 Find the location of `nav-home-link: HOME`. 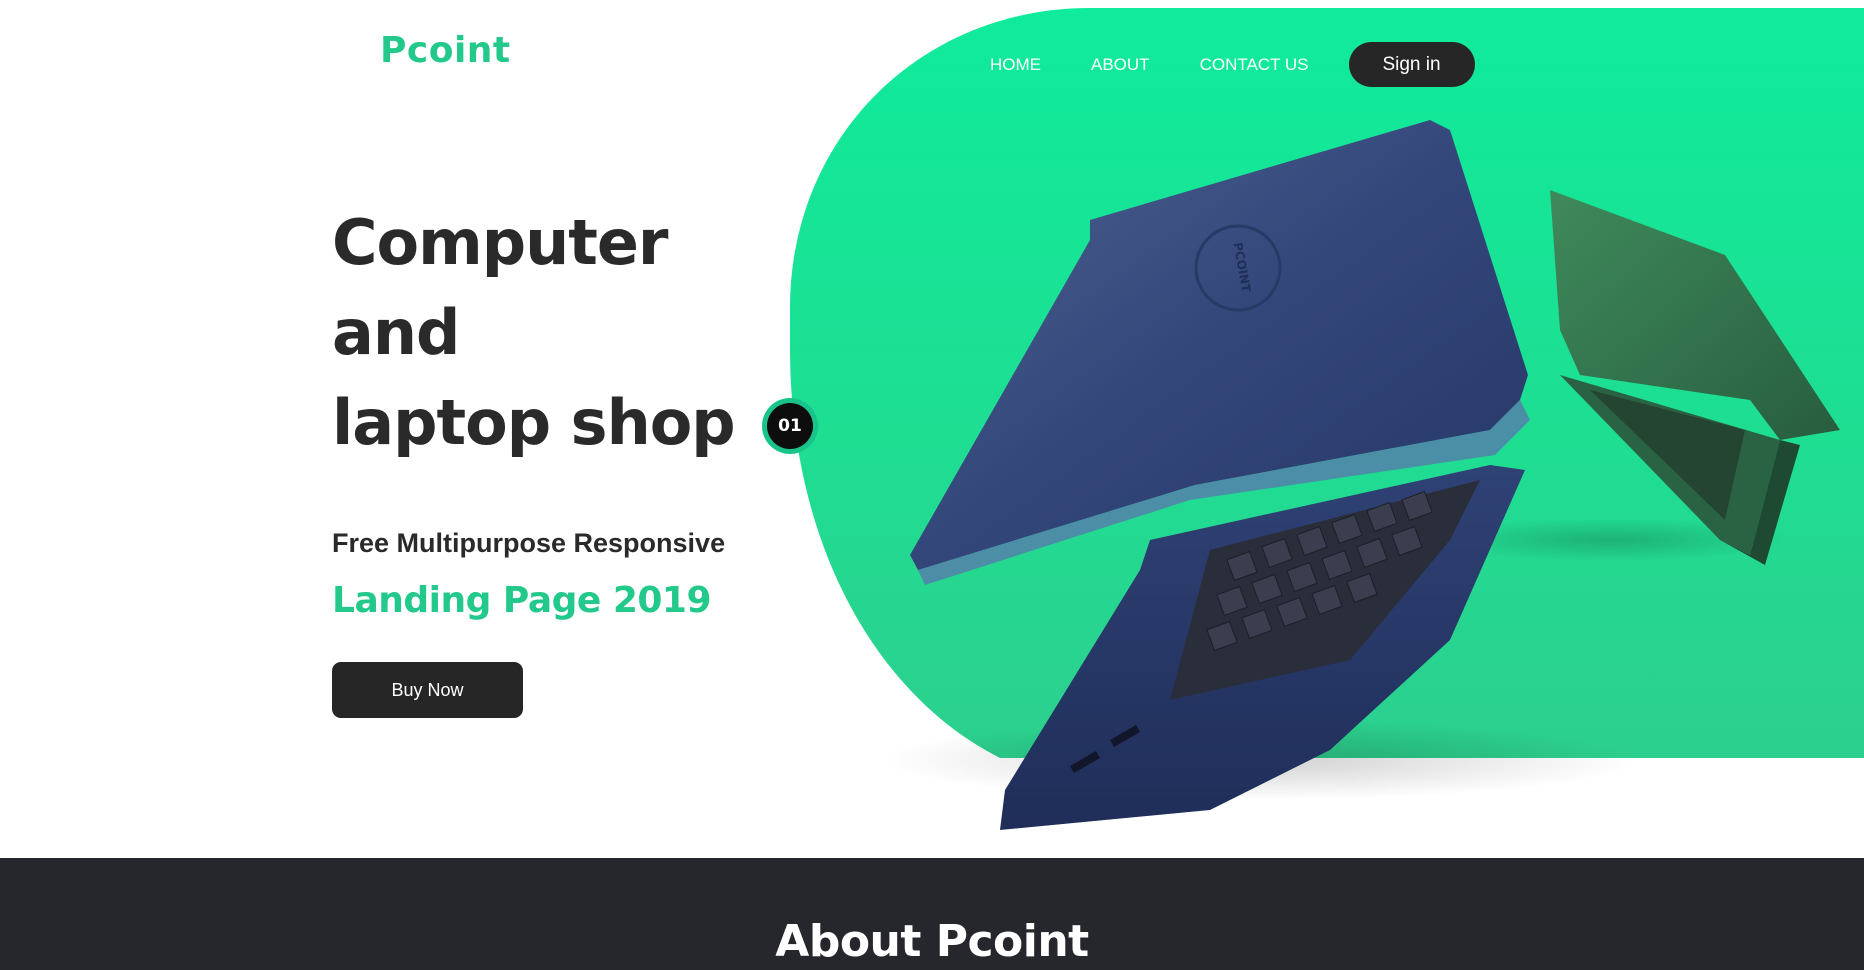

nav-home-link: HOME is located at coordinates (1015, 65).